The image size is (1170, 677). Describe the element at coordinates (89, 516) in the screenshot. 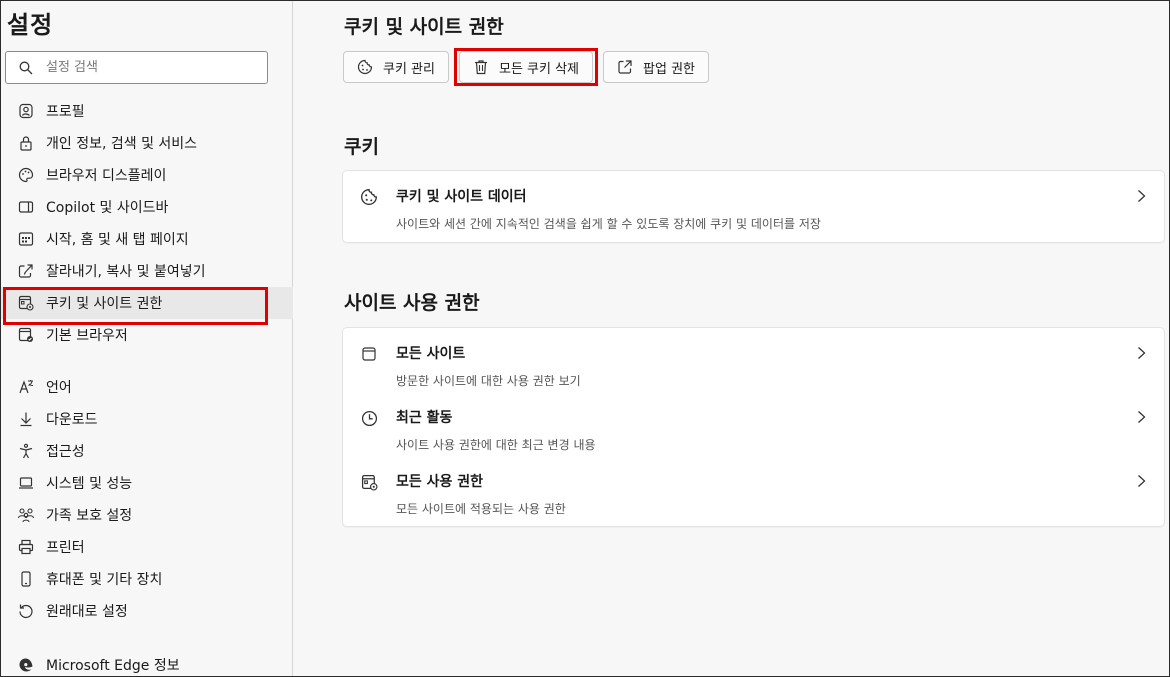

I see `sidebar-item-label: 가족 보호 설정` at that location.